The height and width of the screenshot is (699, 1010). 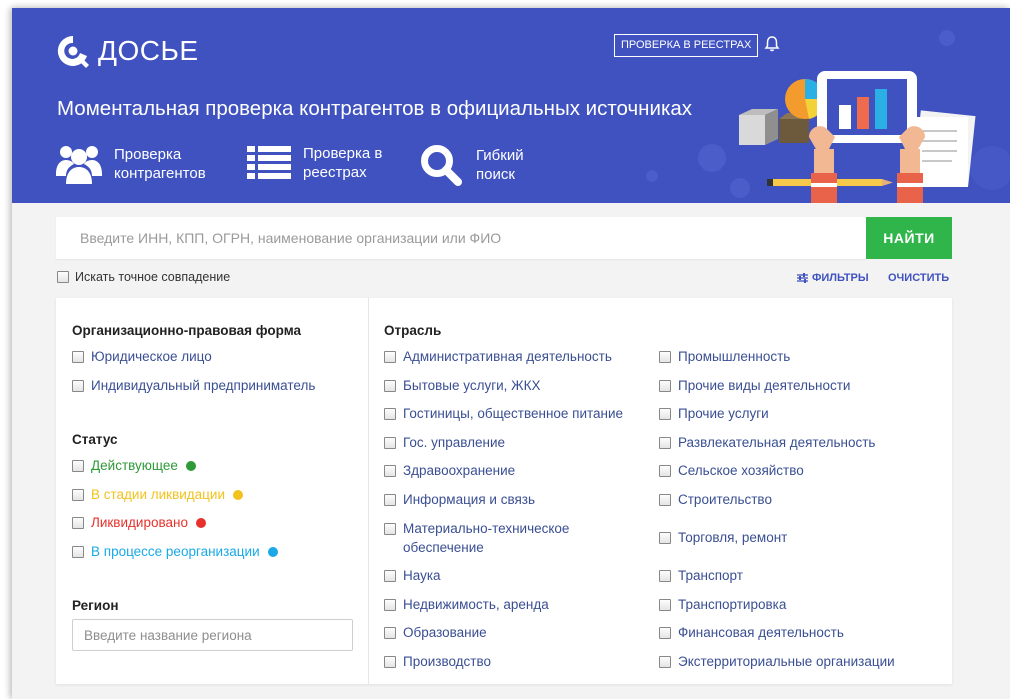 What do you see at coordinates (143, 277) in the screenshot?
I see `exact-match-option: Искать точное совпадение` at bounding box center [143, 277].